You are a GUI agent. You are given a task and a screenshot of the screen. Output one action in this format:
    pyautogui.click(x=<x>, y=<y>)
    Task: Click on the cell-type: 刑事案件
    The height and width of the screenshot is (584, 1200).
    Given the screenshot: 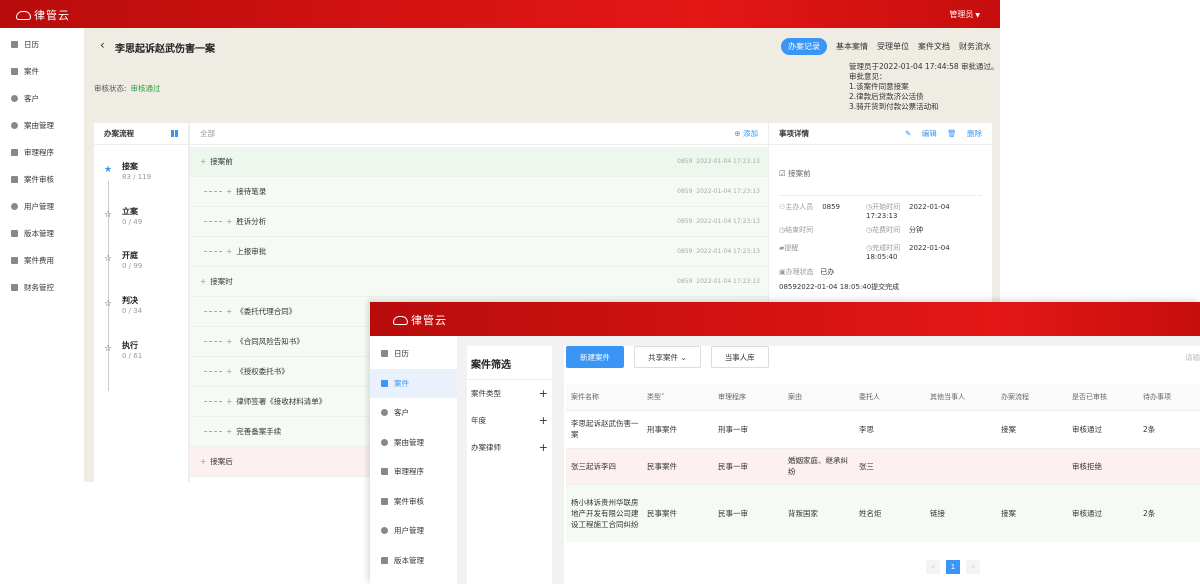 What is the action you would take?
    pyautogui.click(x=677, y=429)
    